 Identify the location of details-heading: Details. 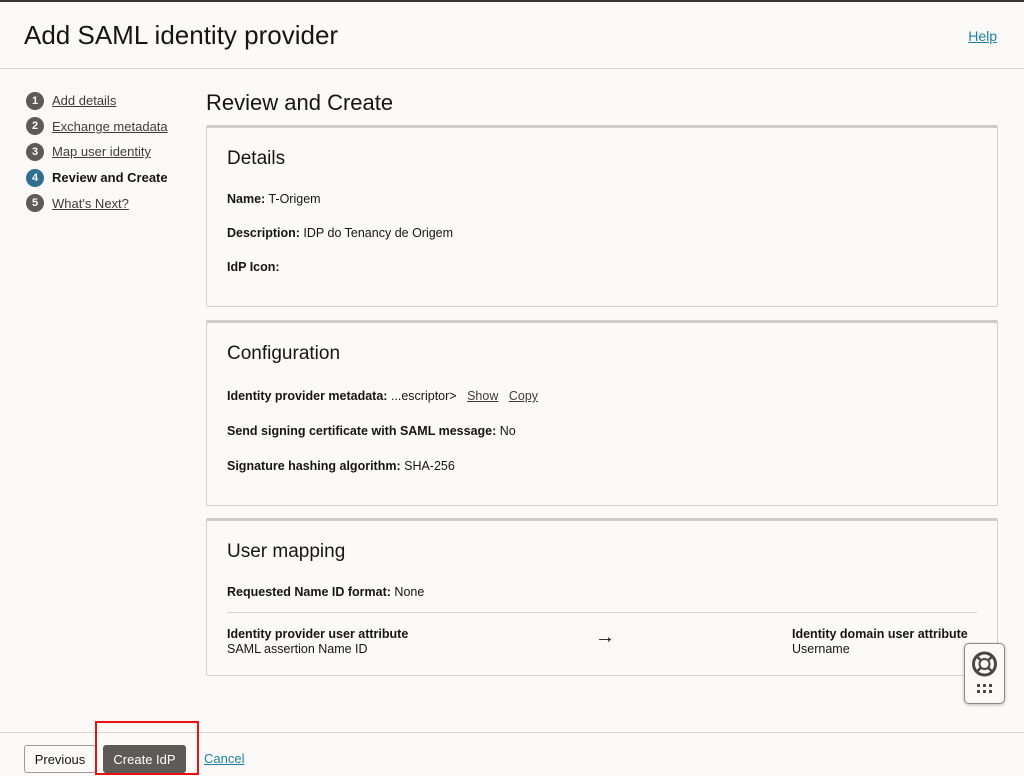
(256, 158).